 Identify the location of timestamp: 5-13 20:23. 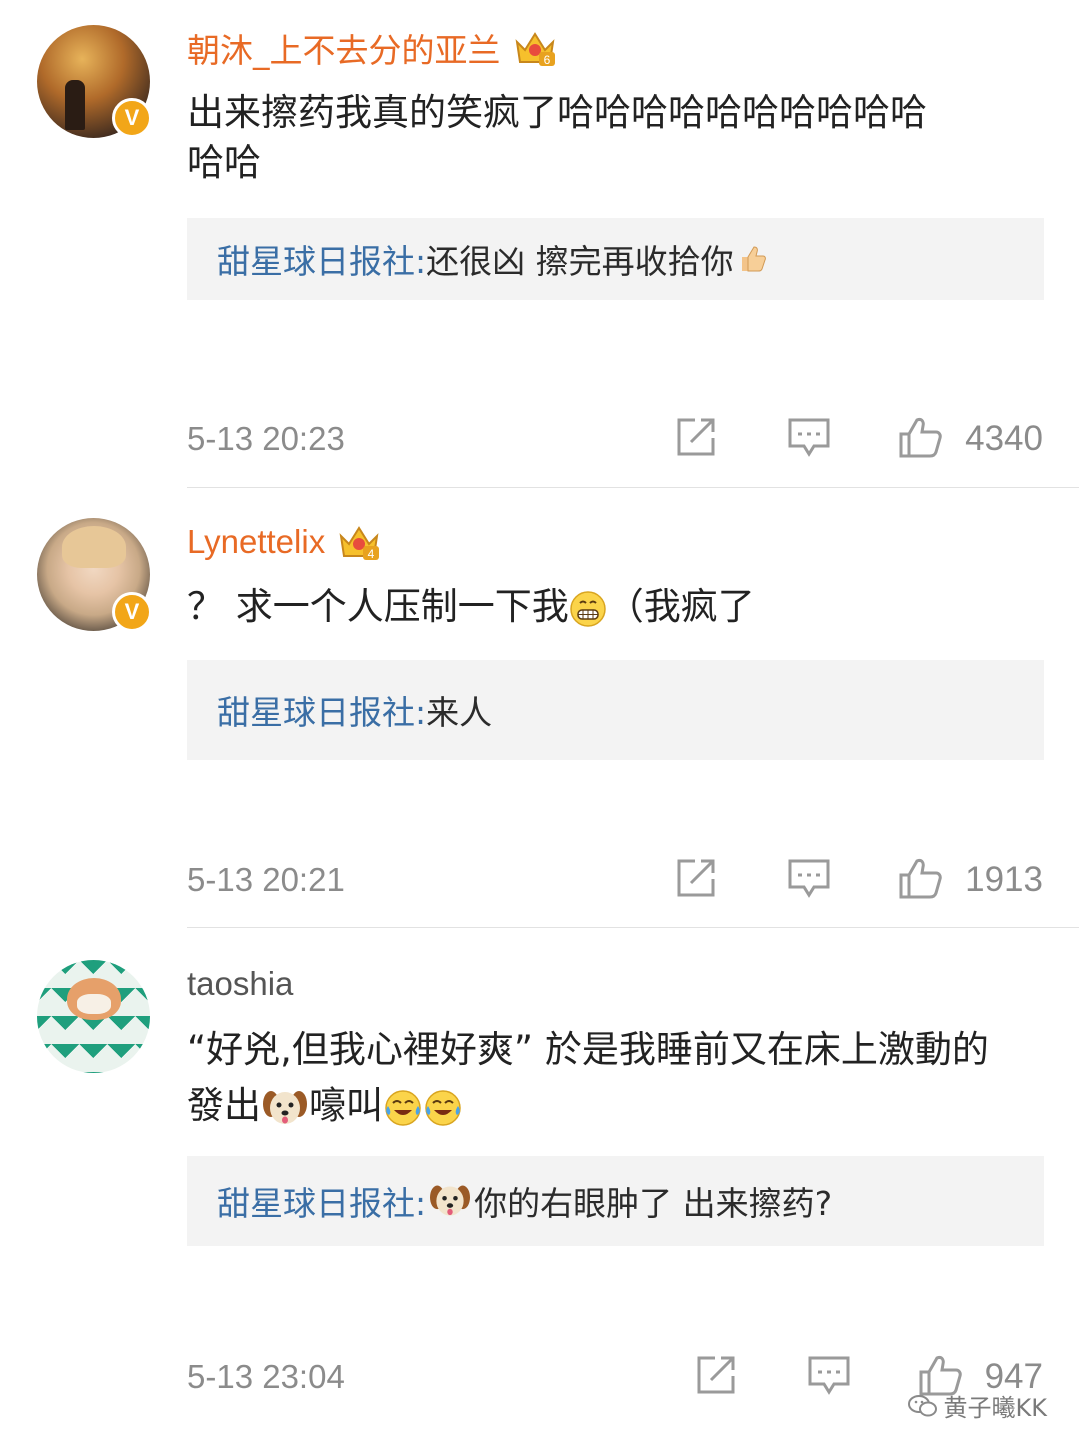
(266, 438).